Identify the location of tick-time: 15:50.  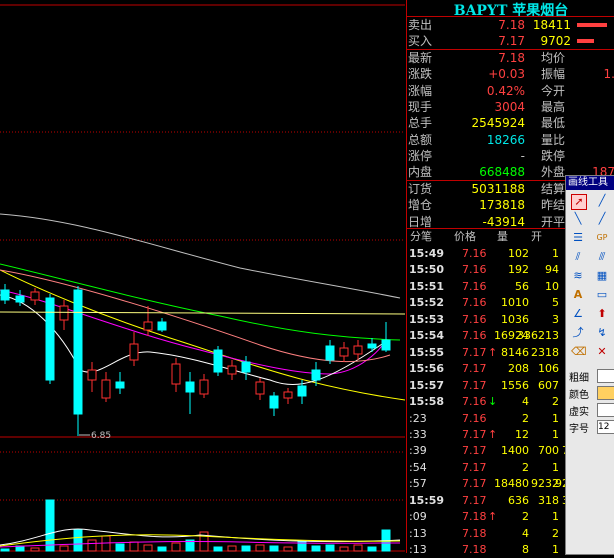
(427, 270).